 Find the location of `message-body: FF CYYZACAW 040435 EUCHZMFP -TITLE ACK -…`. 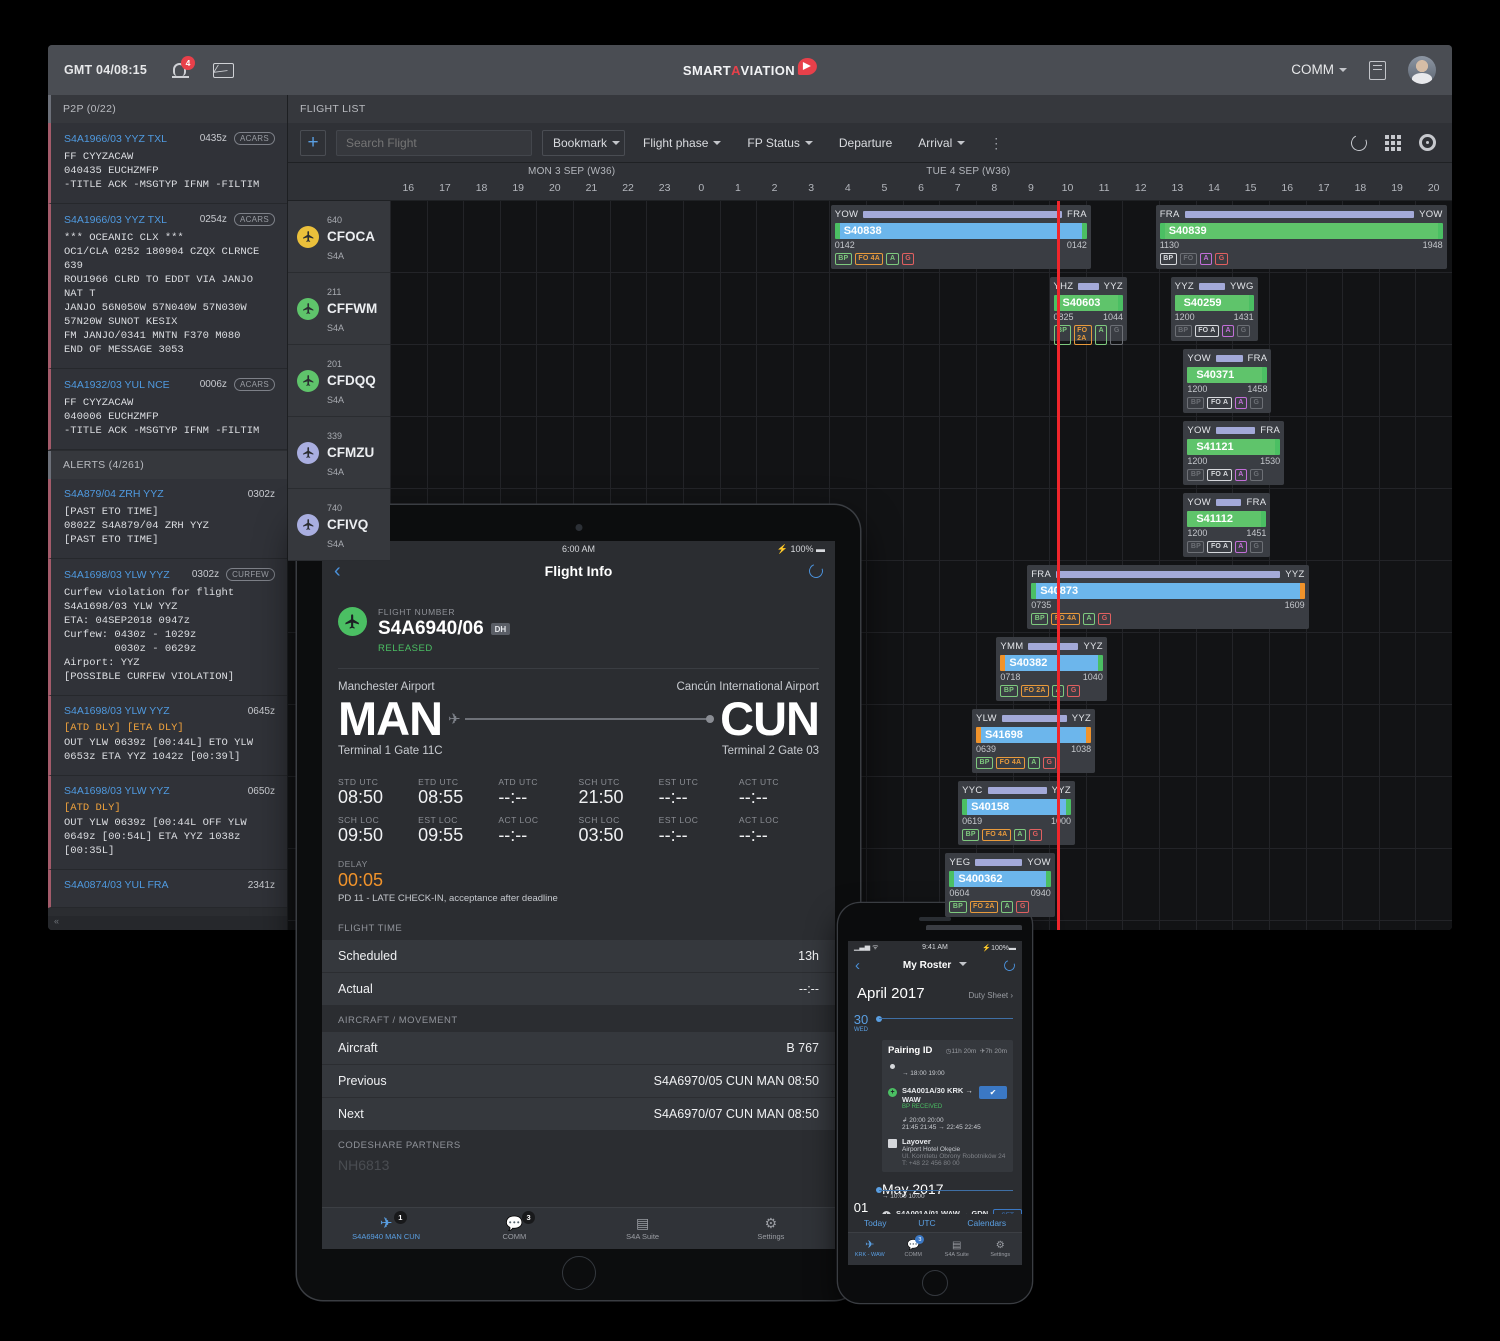

message-body: FF CYYZACAW 040435 EUCHZMFP -TITLE ACK -… is located at coordinates (162, 171).